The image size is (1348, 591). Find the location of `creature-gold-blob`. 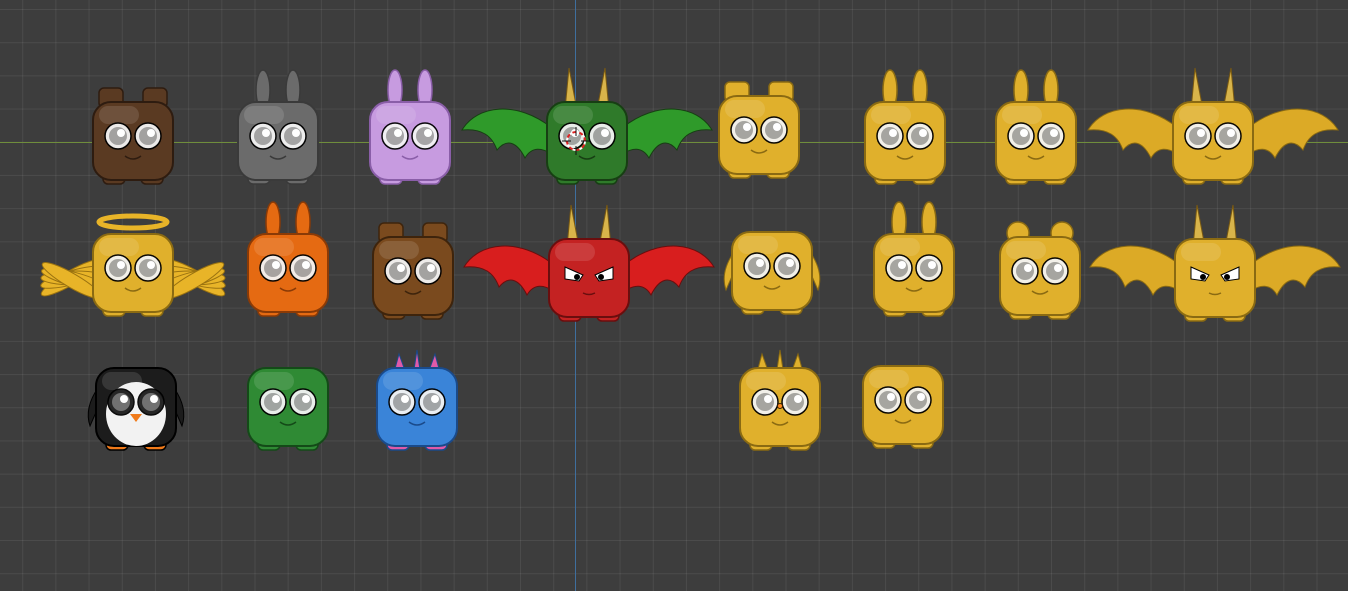

creature-gold-blob is located at coordinates (947, 424).